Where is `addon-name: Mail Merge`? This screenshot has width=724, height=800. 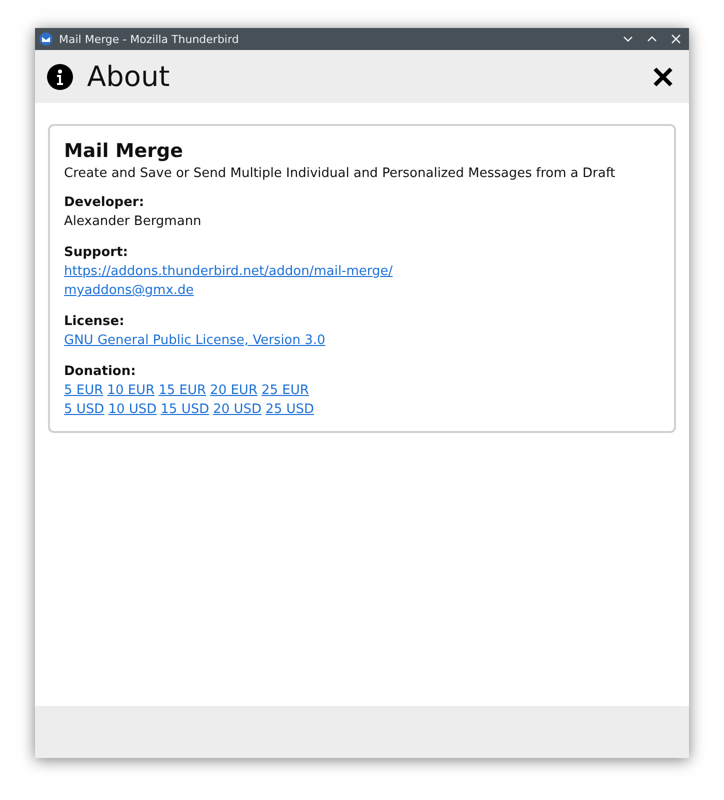 addon-name: Mail Merge is located at coordinates (124, 151).